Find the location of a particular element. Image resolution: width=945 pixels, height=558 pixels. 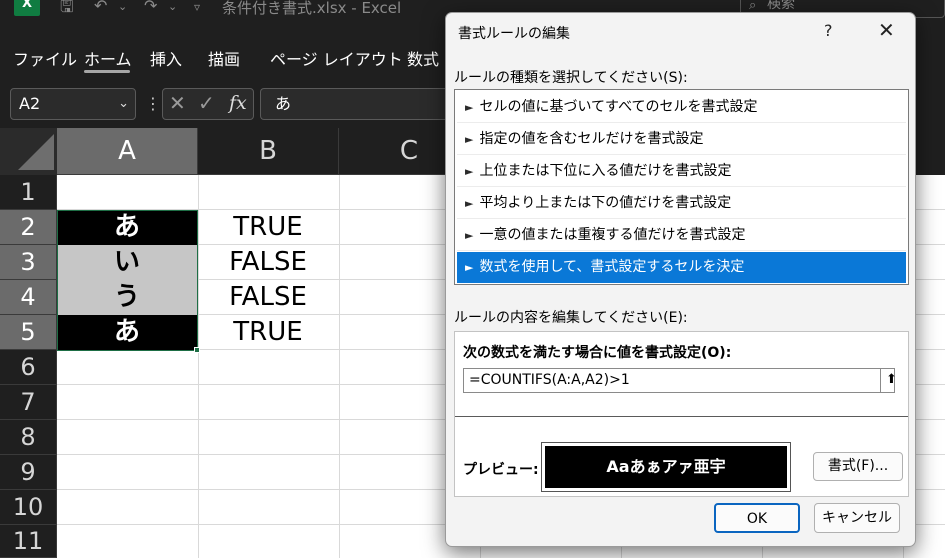

preview-sample: Aaあぁアァ亜宇 is located at coordinates (666, 467).